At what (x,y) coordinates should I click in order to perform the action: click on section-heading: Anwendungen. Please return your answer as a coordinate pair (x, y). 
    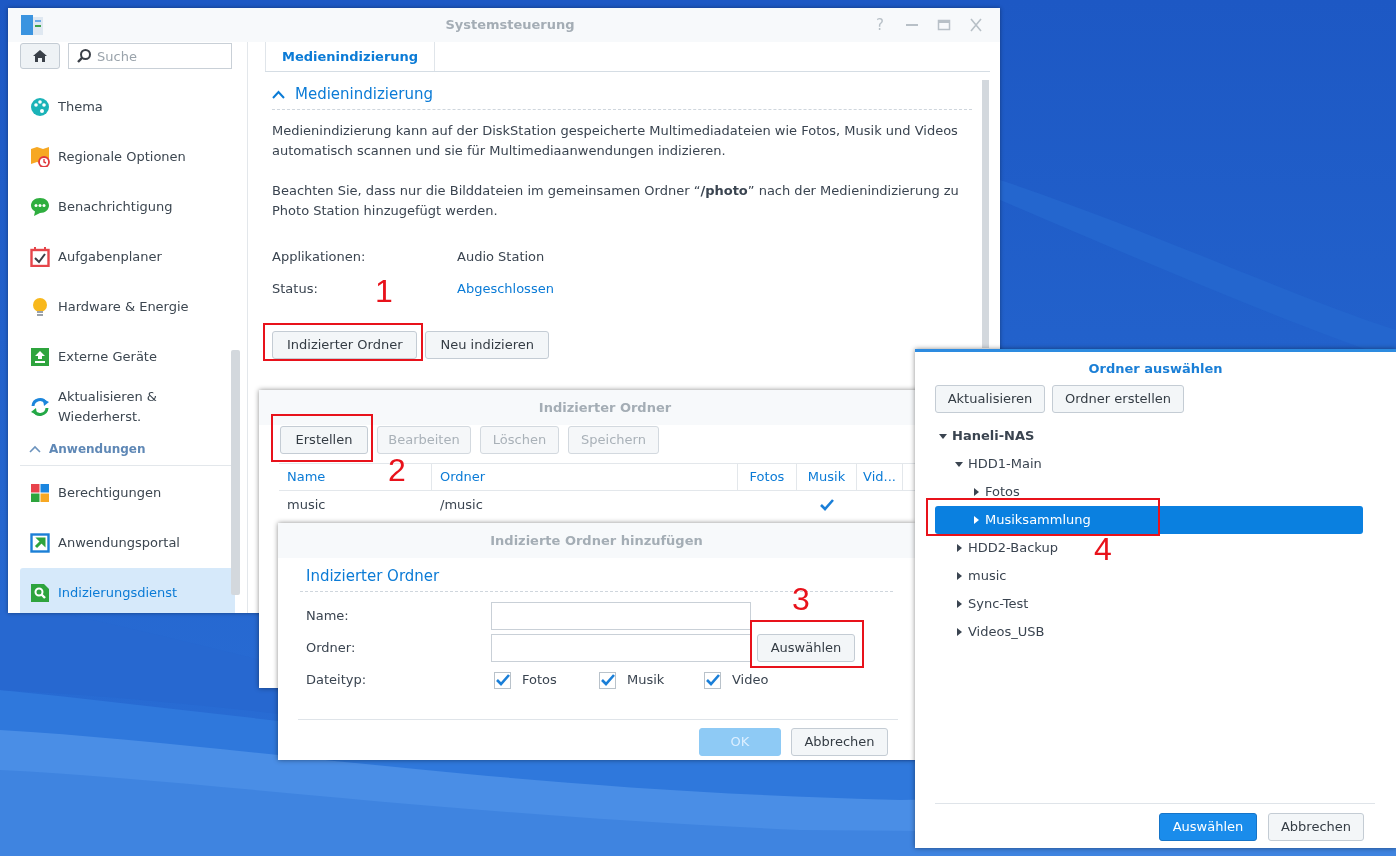
    Looking at the image, I should click on (97, 449).